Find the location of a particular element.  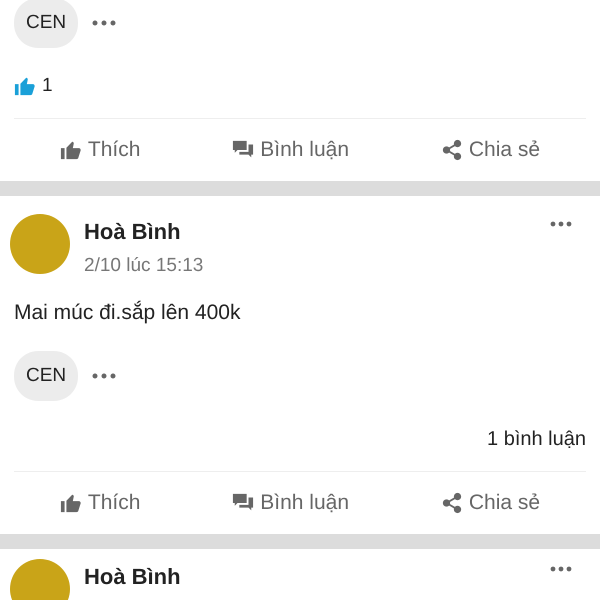

comment-count: 1 bình luận is located at coordinates (536, 439).